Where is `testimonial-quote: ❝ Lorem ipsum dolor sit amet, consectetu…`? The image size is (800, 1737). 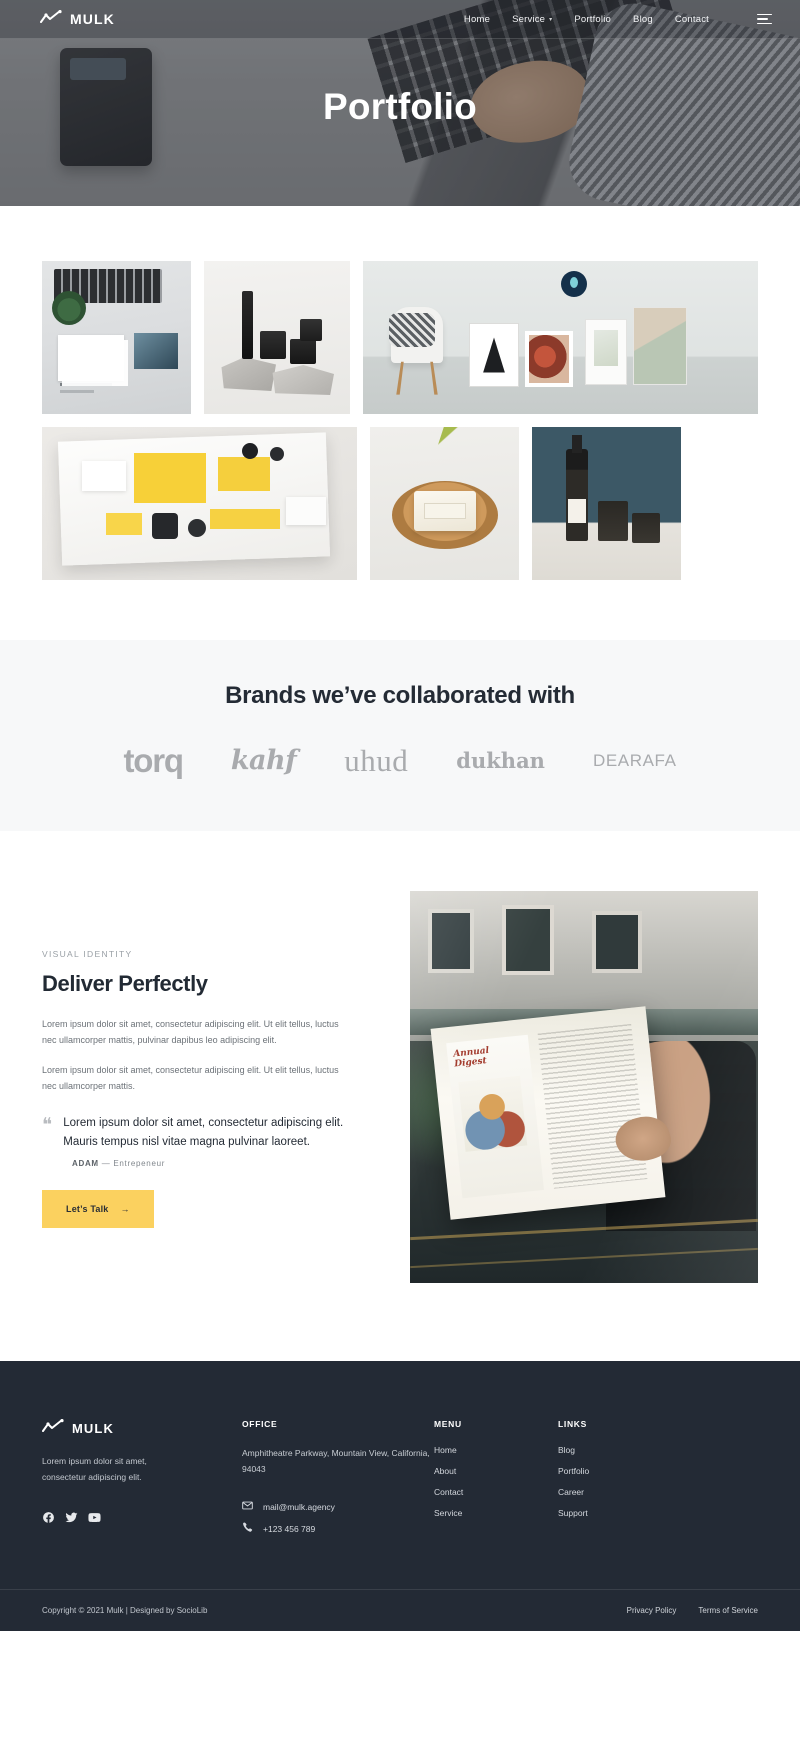
testimonial-quote: ❝ Lorem ipsum dolor sit amet, consectetu… is located at coordinates (207, 1133).